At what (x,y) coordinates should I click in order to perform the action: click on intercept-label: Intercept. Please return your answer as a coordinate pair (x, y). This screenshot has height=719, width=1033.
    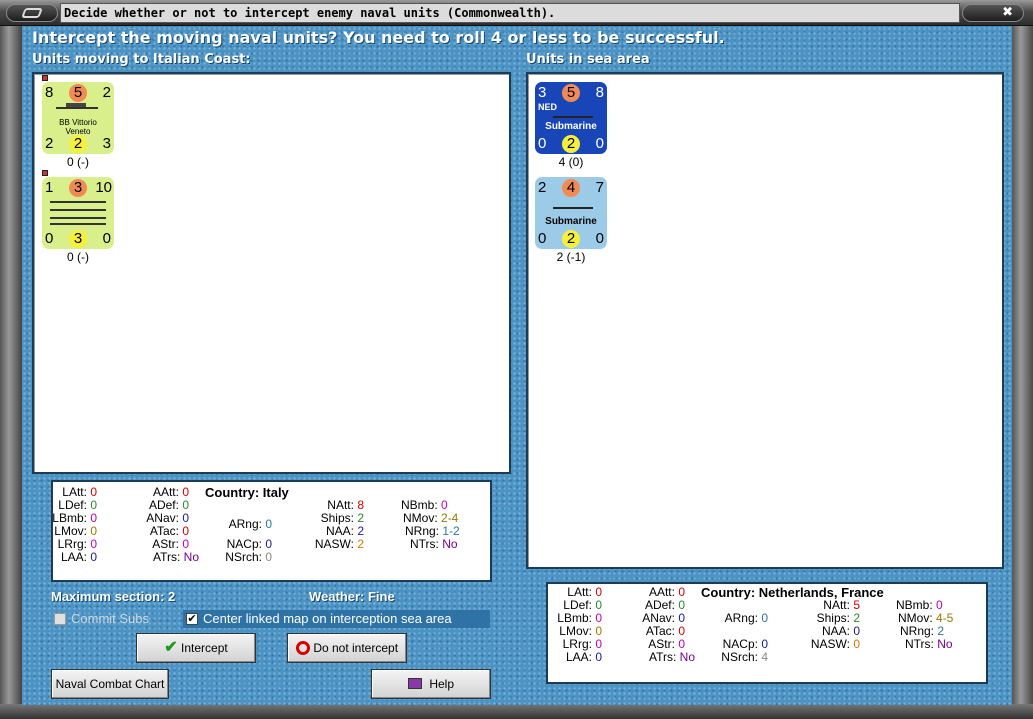
    Looking at the image, I should click on (204, 648).